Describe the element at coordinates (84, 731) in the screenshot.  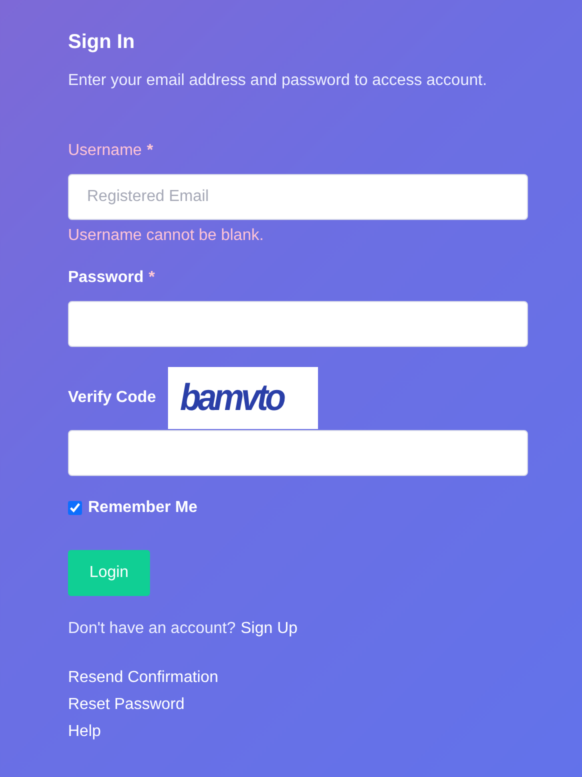
I see `help-link: Help` at that location.